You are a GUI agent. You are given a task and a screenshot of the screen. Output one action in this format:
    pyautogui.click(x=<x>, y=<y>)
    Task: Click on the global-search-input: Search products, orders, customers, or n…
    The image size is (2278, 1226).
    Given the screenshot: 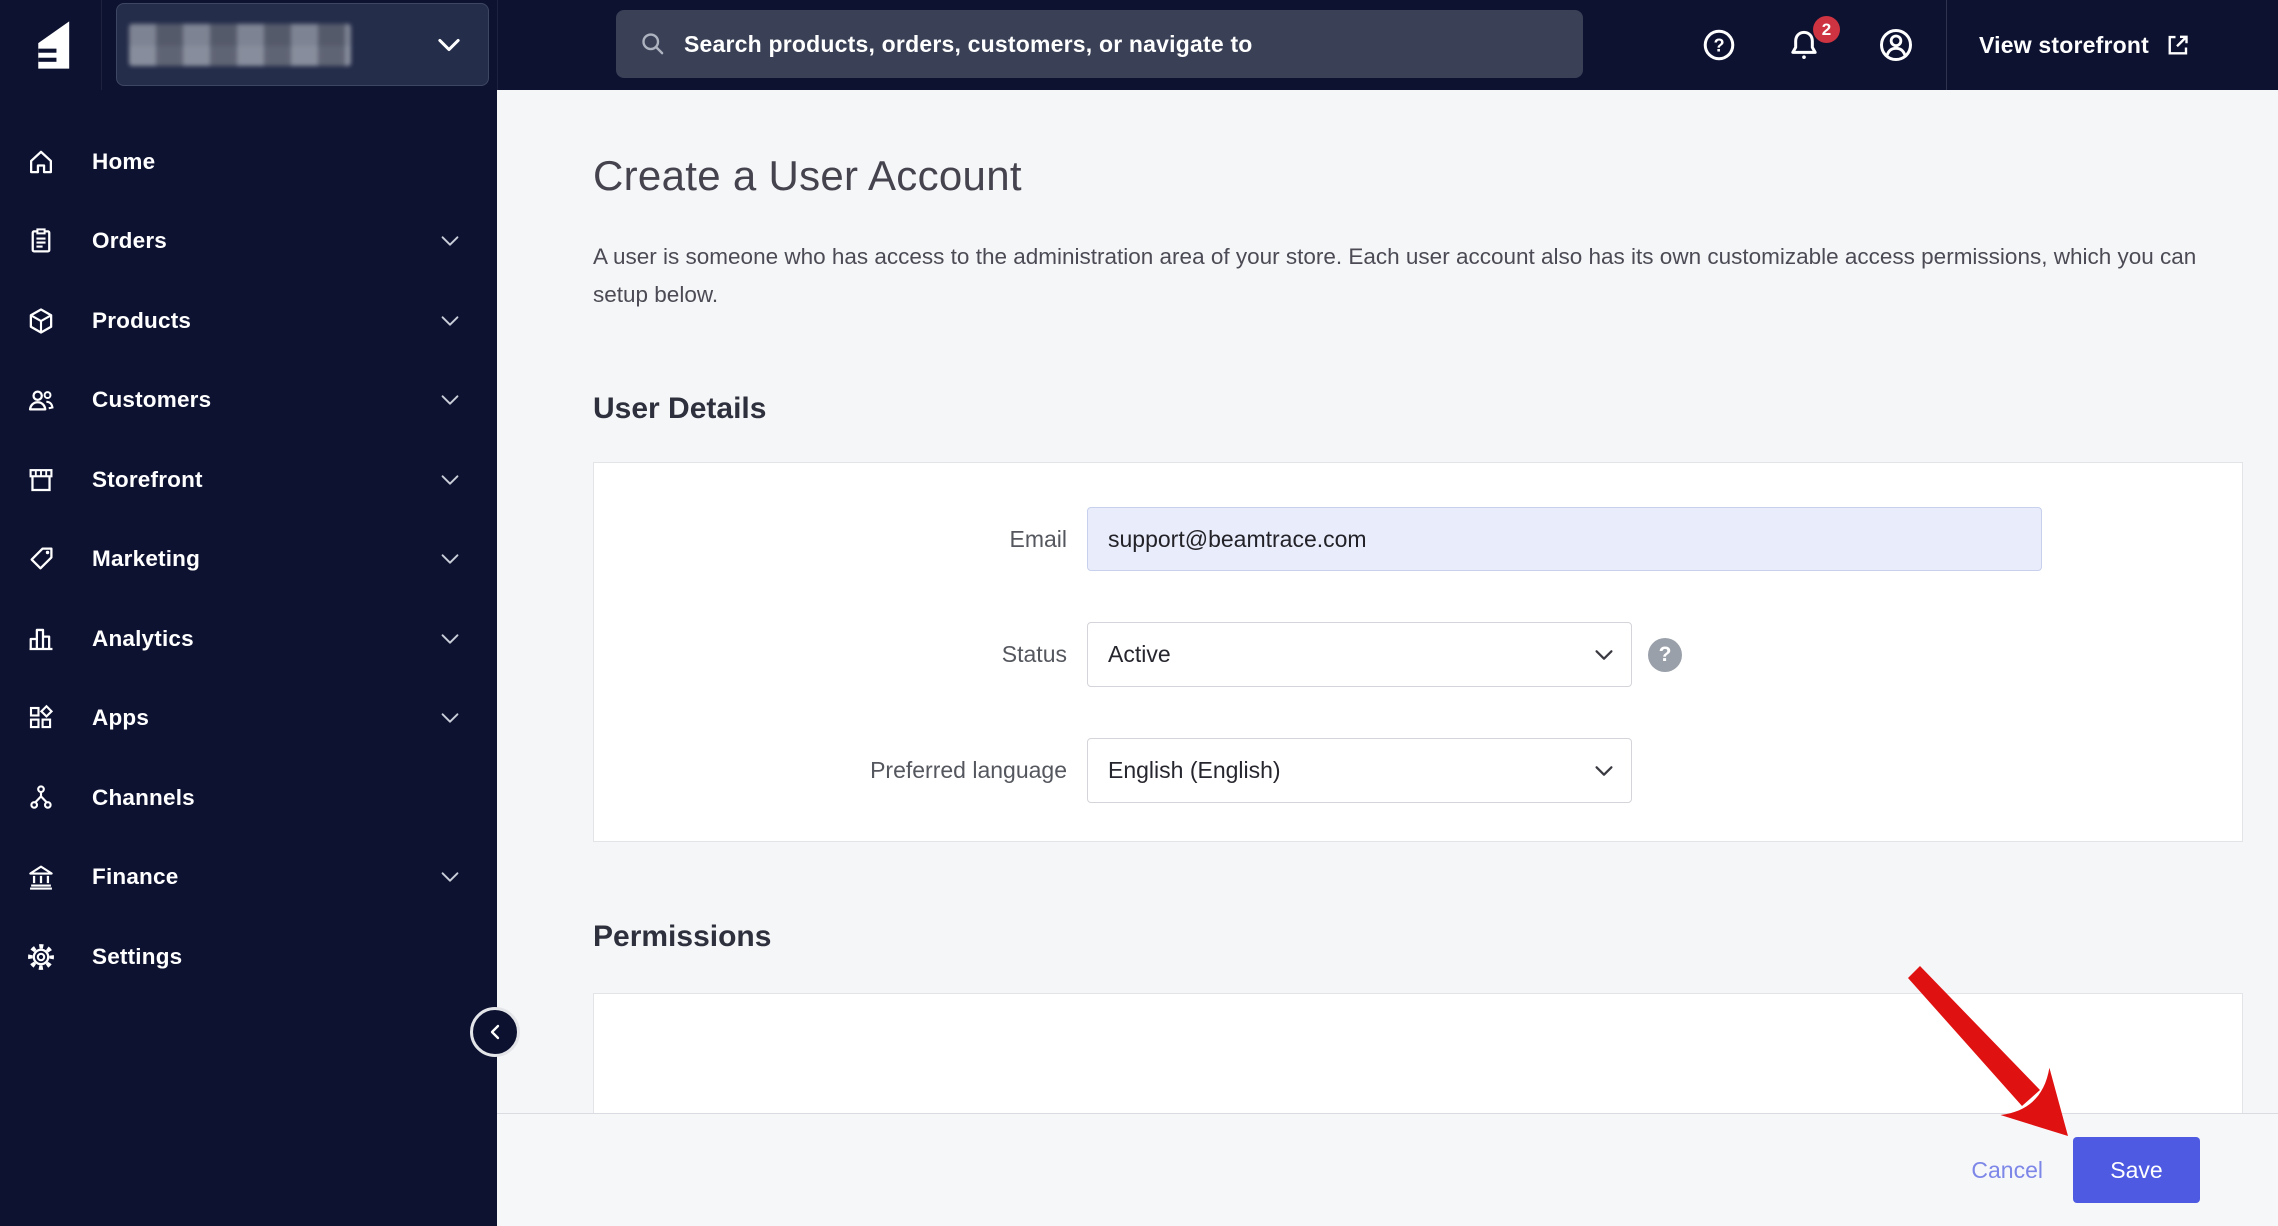 What is the action you would take?
    pyautogui.click(x=1099, y=44)
    